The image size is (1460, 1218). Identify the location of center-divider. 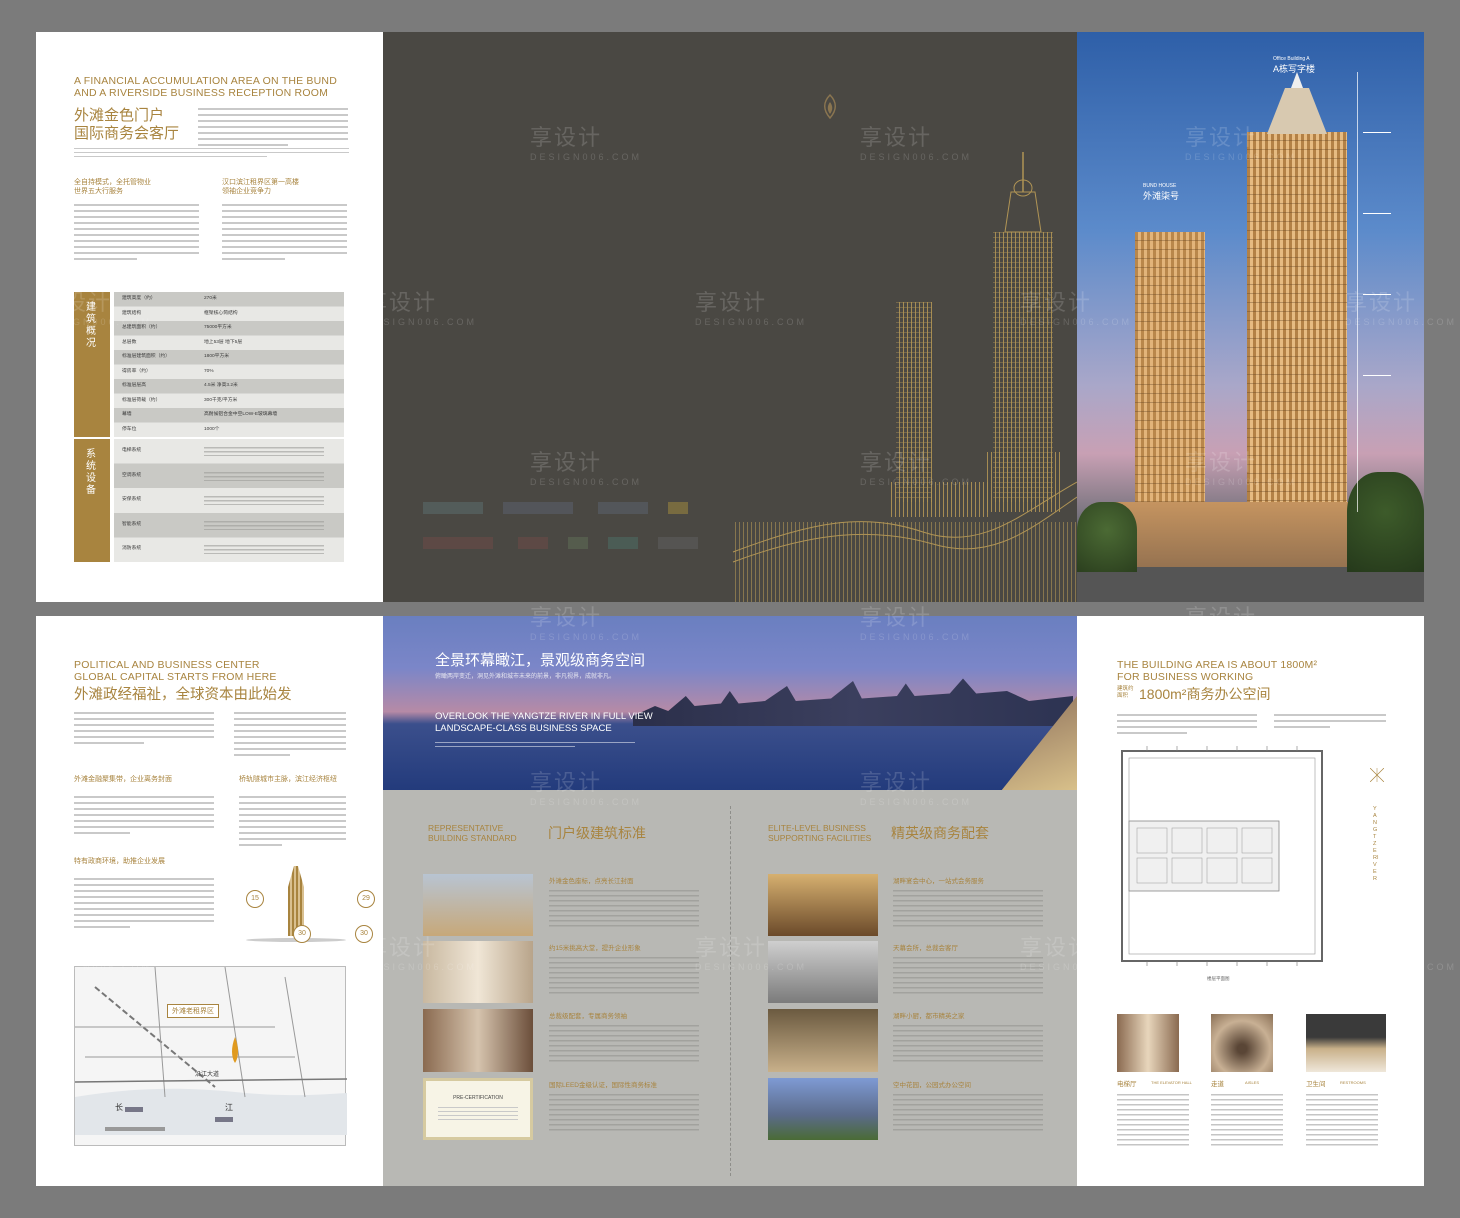
(730, 991).